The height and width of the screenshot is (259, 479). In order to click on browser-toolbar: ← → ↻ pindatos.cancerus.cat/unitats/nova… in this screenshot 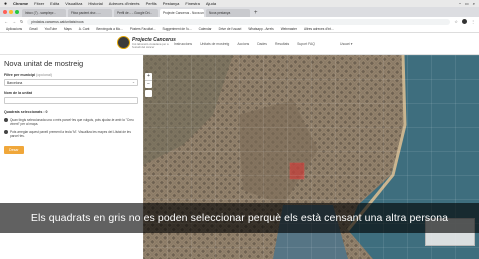, I will do `click(239, 21)`.